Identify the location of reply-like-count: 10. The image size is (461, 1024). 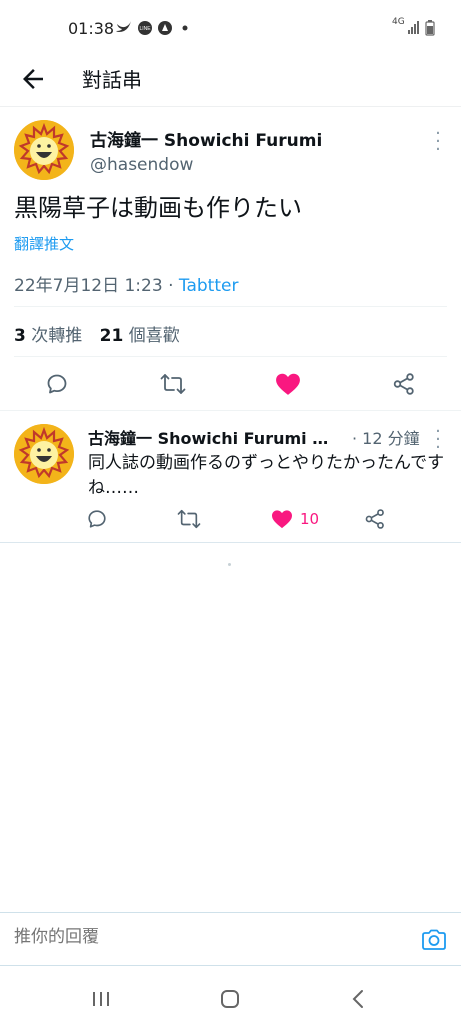
(310, 519).